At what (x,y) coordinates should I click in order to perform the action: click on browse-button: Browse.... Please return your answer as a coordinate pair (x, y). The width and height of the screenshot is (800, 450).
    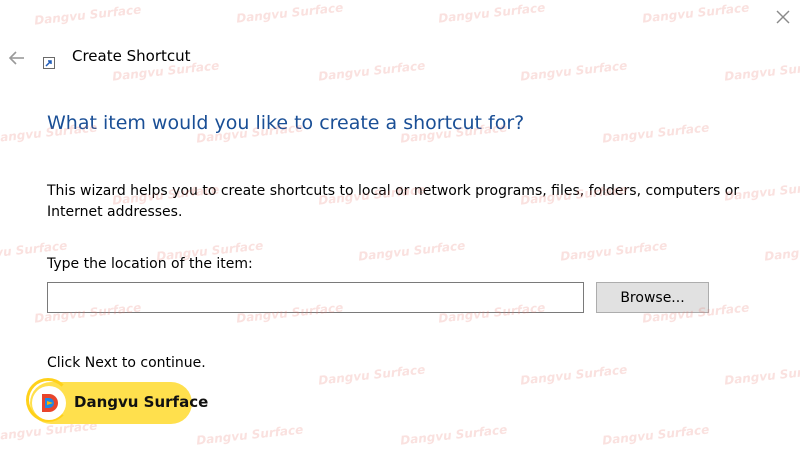
    Looking at the image, I should click on (652, 297).